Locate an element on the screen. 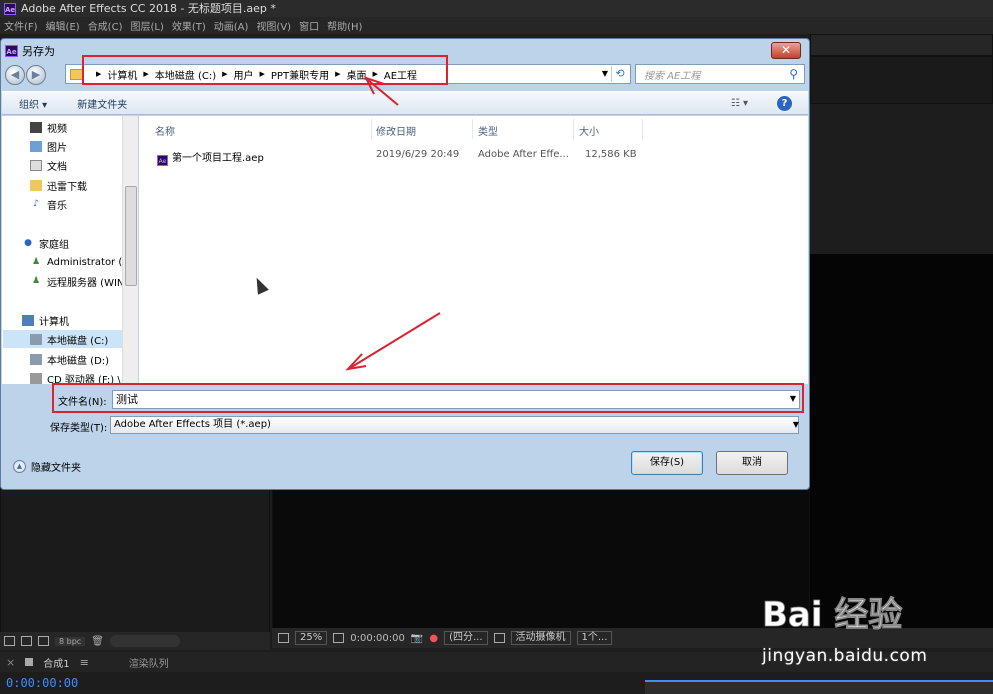 This screenshot has height=694, width=993. column-name: 名称 is located at coordinates (165, 130).